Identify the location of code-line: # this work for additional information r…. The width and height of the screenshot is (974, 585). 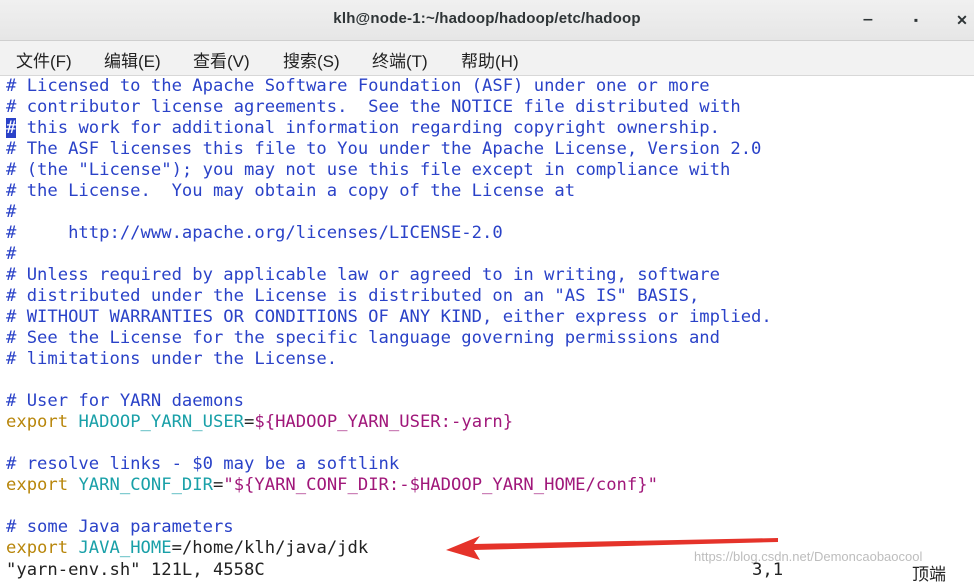
(363, 128).